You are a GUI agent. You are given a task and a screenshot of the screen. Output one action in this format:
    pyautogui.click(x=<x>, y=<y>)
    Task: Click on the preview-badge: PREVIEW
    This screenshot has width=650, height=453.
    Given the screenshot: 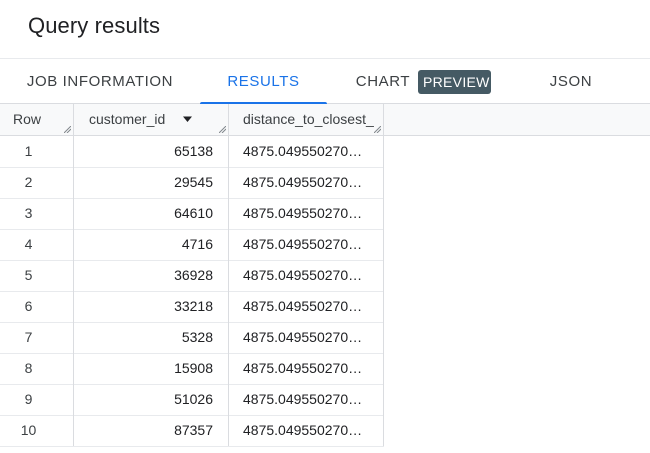 What is the action you would take?
    pyautogui.click(x=454, y=82)
    